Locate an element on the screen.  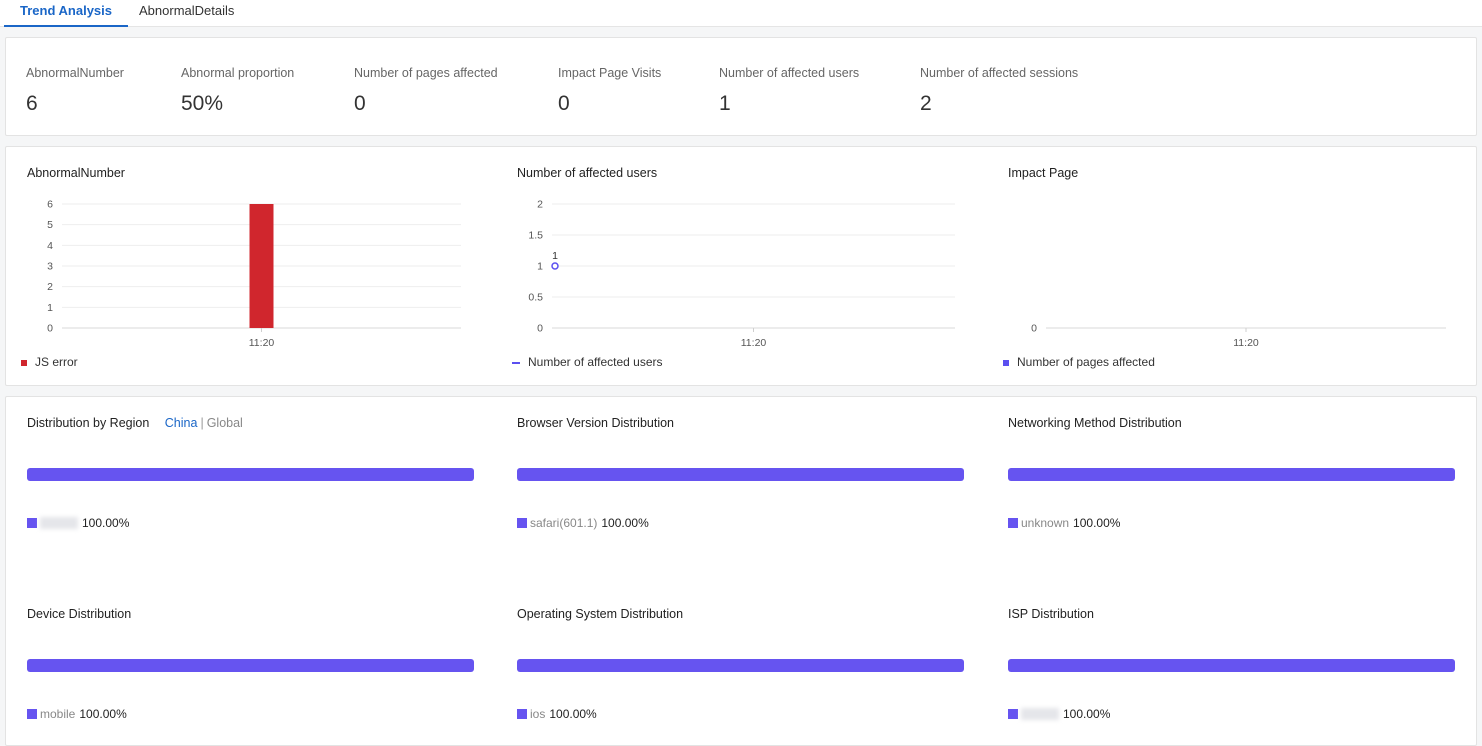
dist-bar-network is located at coordinates (1231, 474).